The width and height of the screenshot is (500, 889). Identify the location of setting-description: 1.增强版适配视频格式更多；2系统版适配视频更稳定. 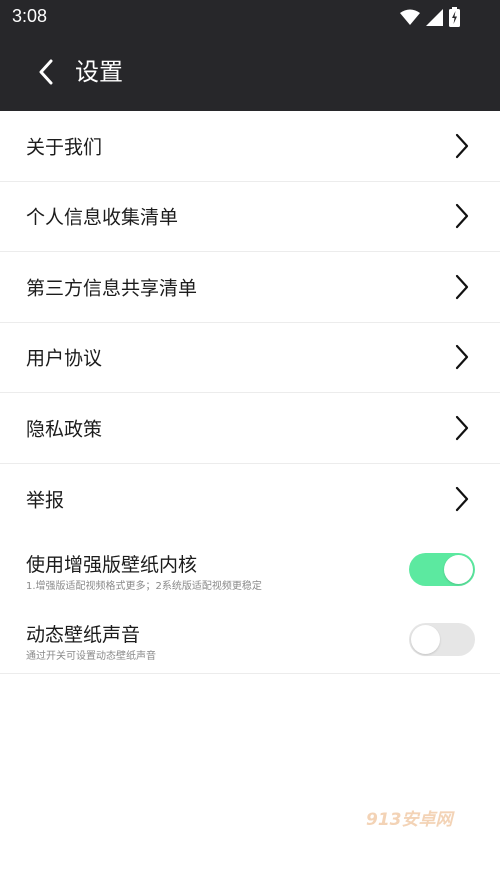
(144, 586).